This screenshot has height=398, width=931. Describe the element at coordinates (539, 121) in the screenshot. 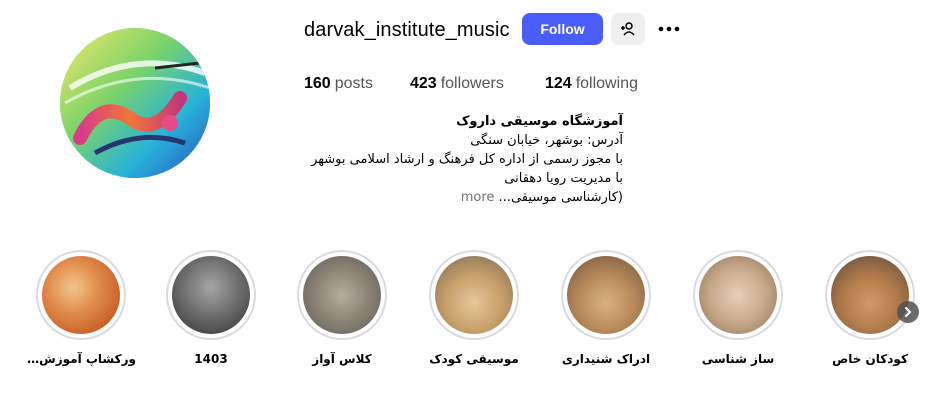

I see `profile-display-name: آموزشگاه موسیقی داروک` at that location.